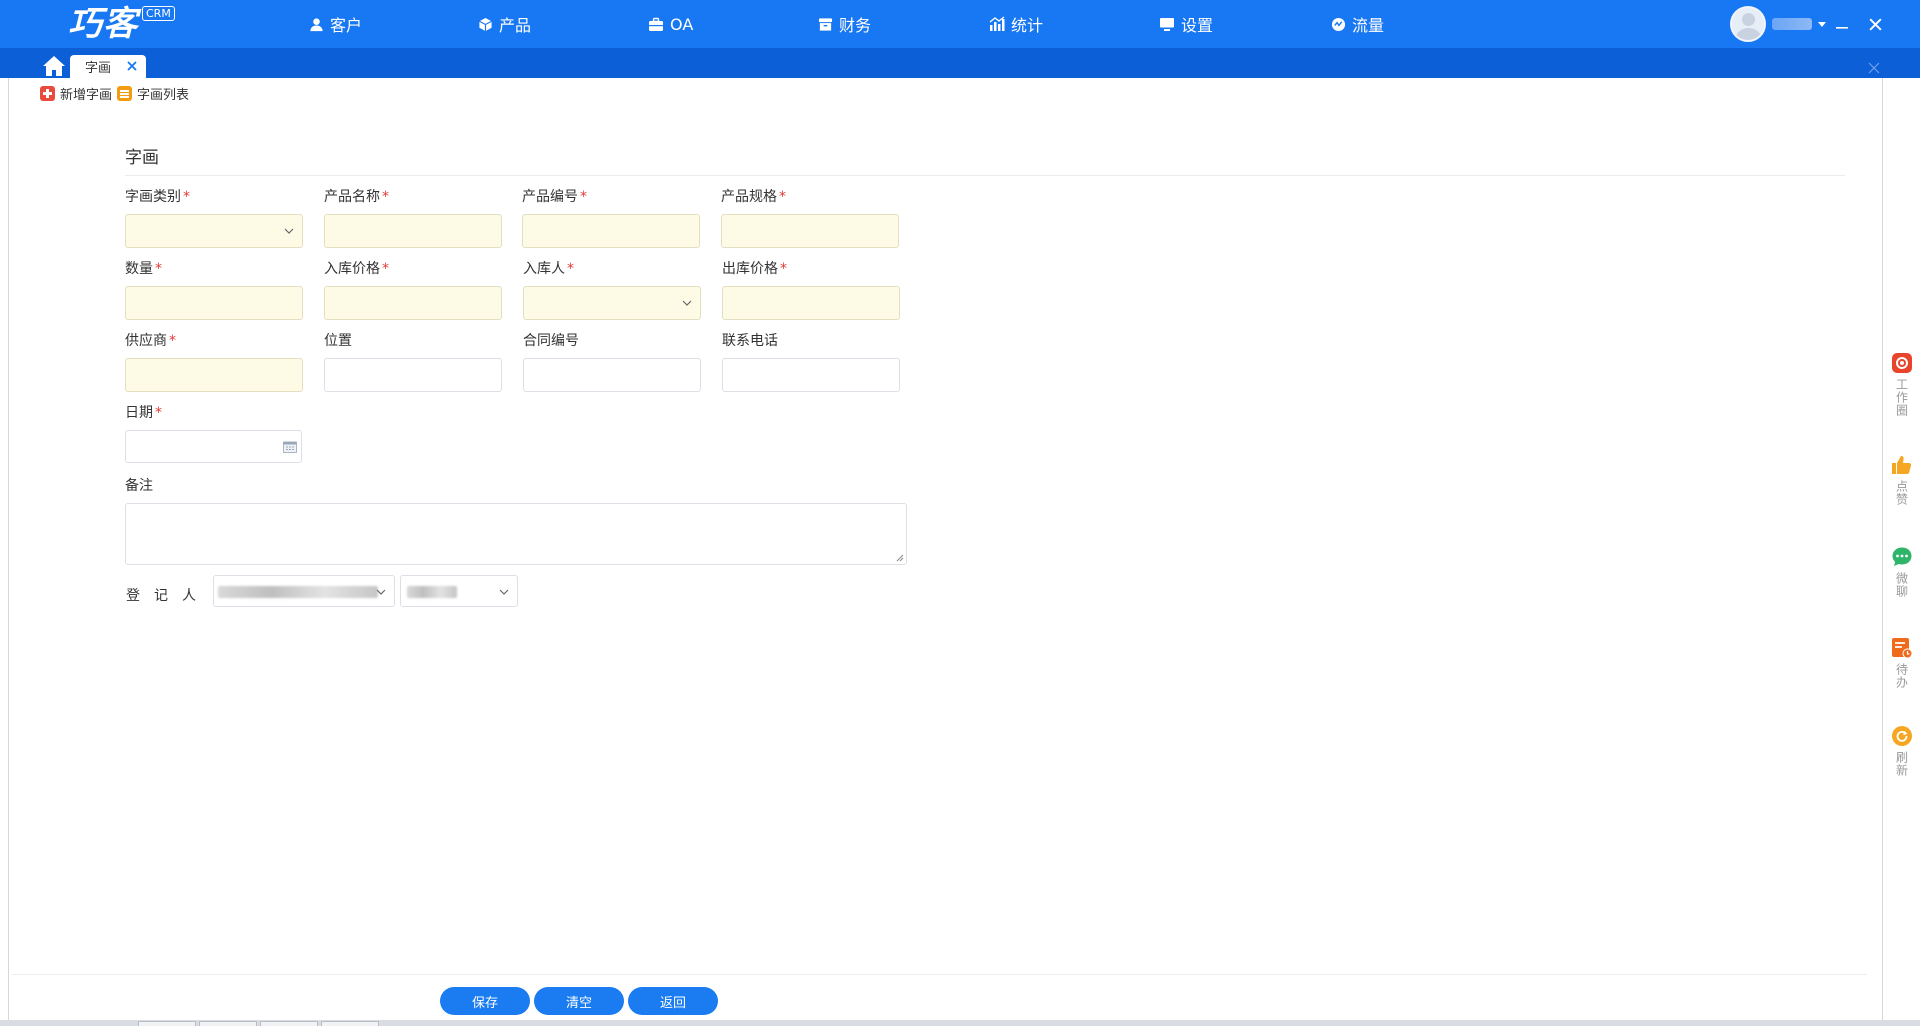 This screenshot has width=1920, height=1026. I want to click on add-calligraphy-label: 新增字画, so click(86, 95).